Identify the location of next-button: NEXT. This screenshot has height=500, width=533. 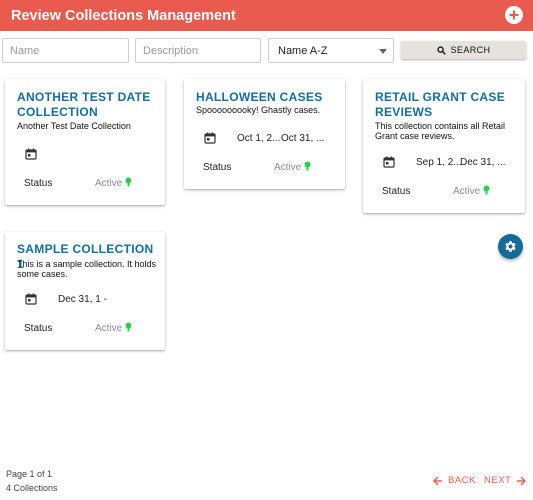
(505, 480).